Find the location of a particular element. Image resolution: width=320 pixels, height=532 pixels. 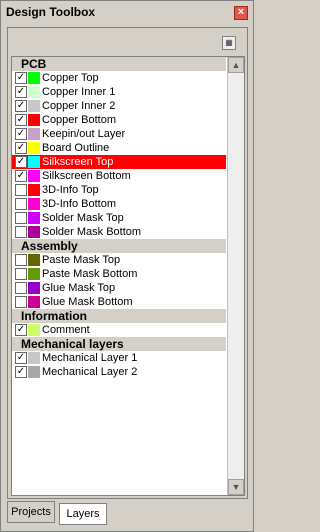

layer-row: ✓ Copper Inner 2 is located at coordinates (119, 106).